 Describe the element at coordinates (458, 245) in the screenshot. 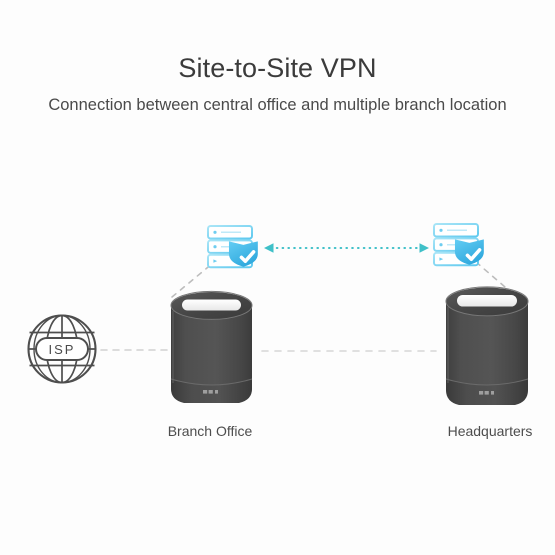

I see `secure-server-icon-hq` at that location.